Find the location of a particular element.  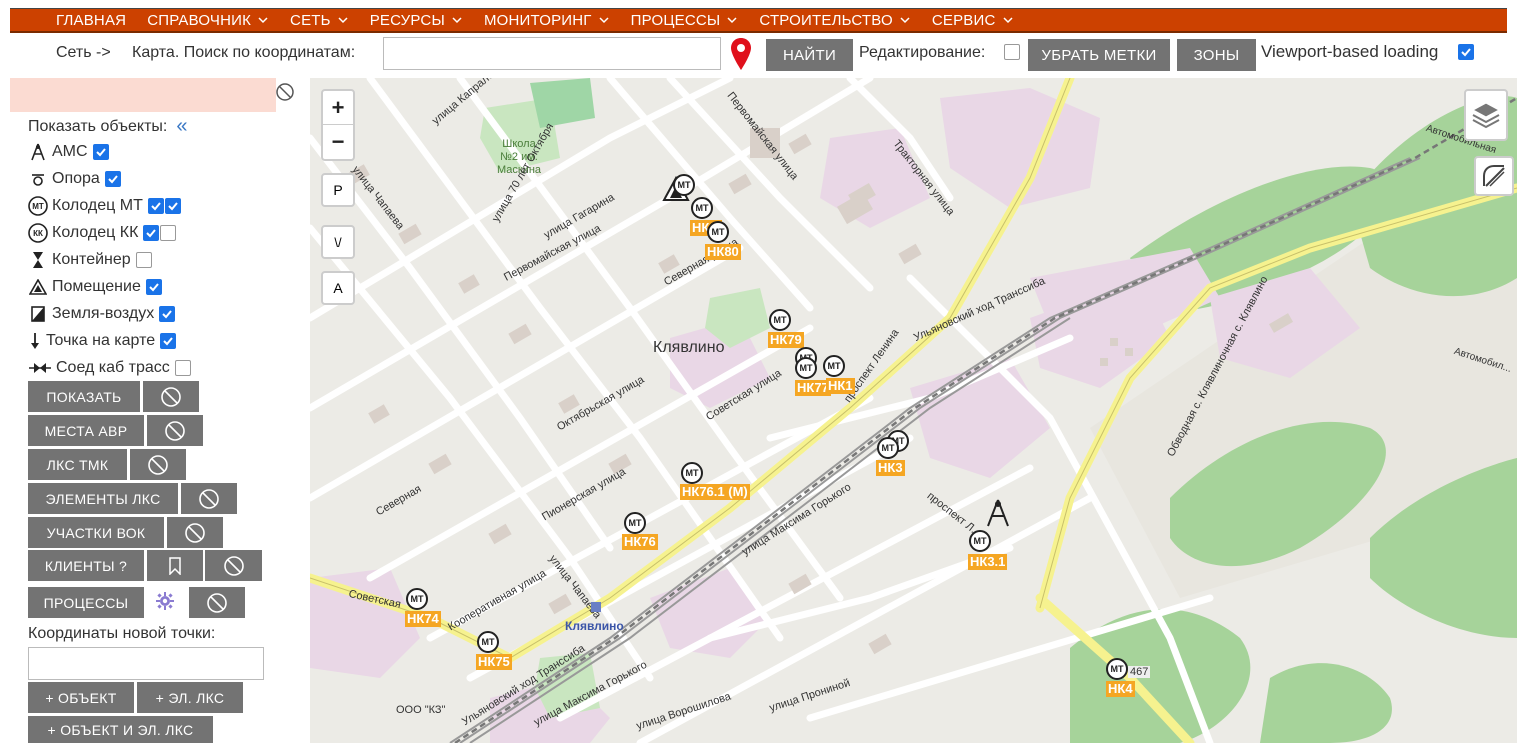

coordinates-search-input is located at coordinates (552, 53).